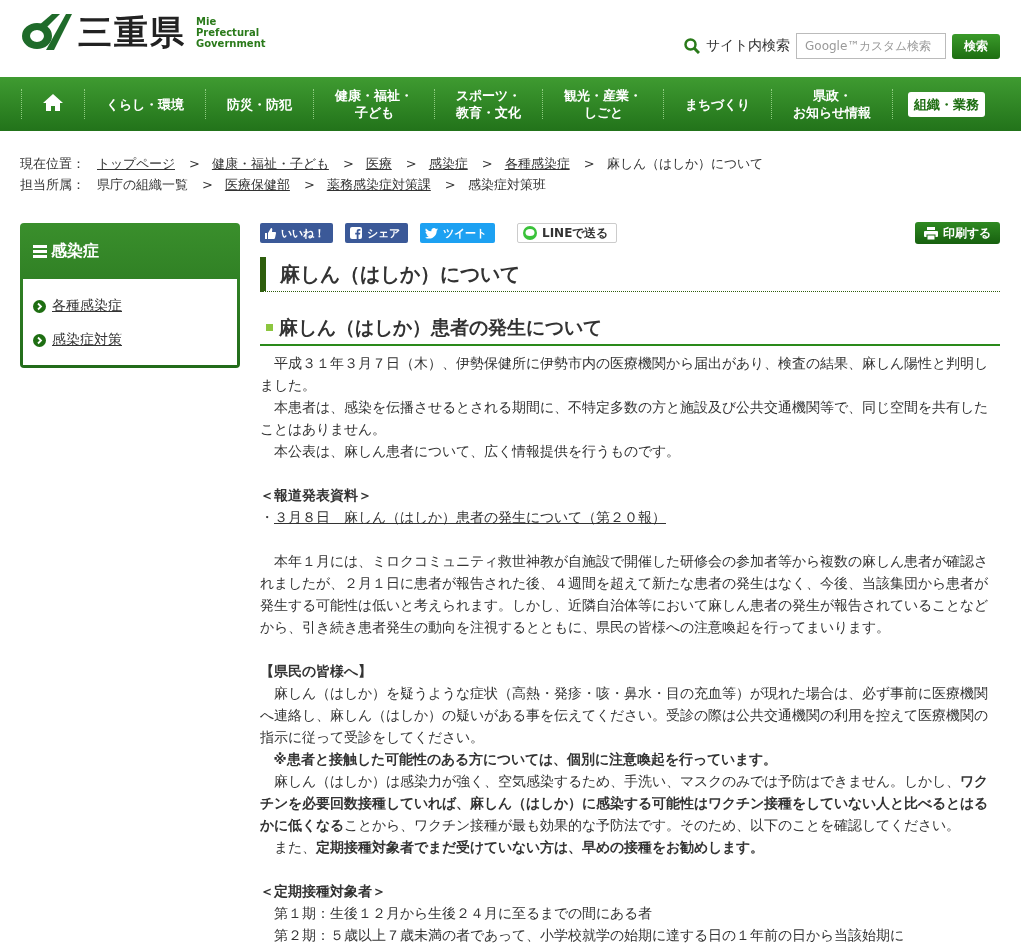  I want to click on sidebar-link: 感染症対策, so click(87, 340).